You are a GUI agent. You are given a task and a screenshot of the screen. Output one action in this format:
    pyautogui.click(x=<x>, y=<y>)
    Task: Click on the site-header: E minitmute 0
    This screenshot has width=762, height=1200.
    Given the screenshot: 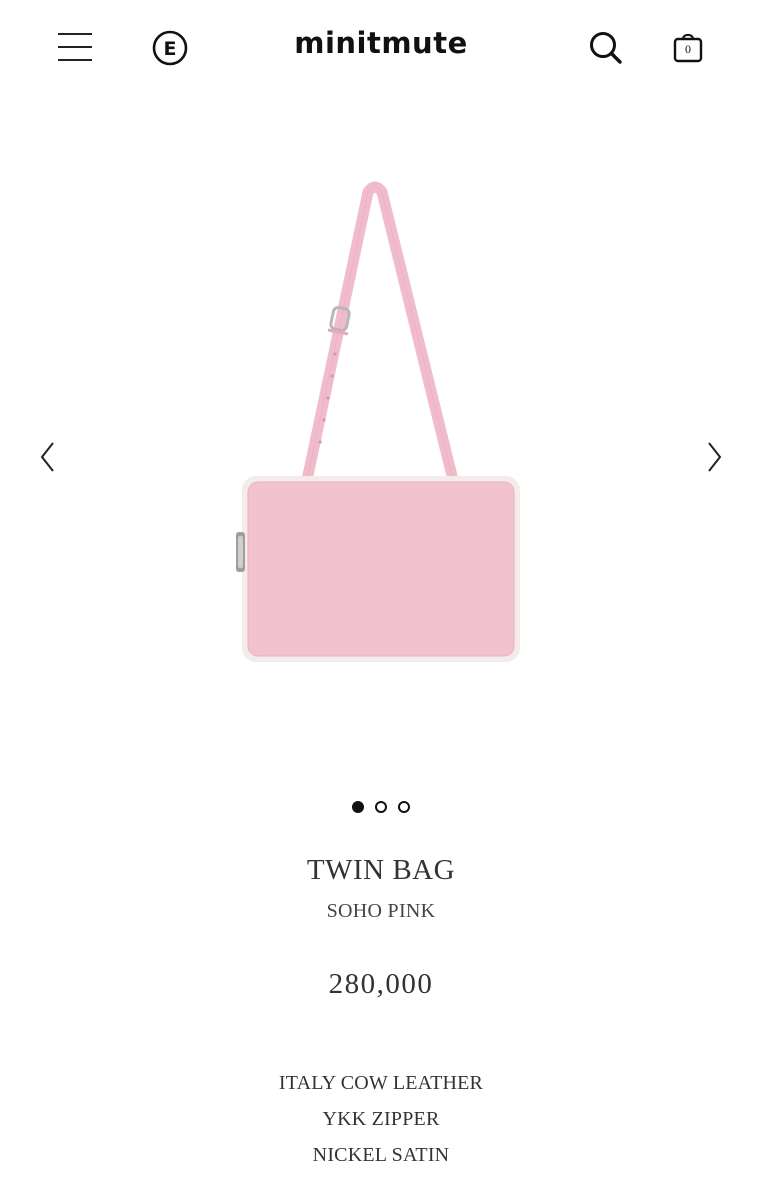 What is the action you would take?
    pyautogui.click(x=381, y=48)
    